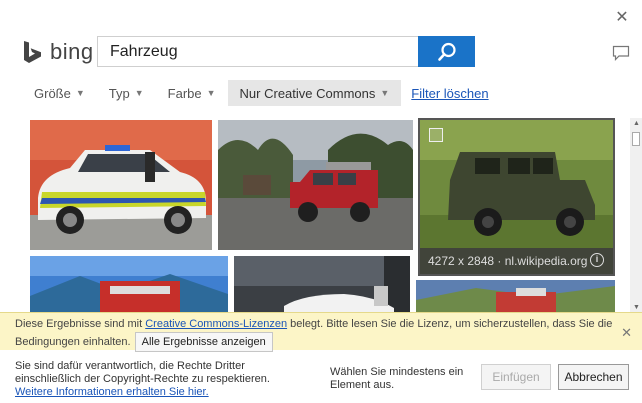  What do you see at coordinates (461, 261) in the screenshot?
I see `image-size: 4272 x 2848` at bounding box center [461, 261].